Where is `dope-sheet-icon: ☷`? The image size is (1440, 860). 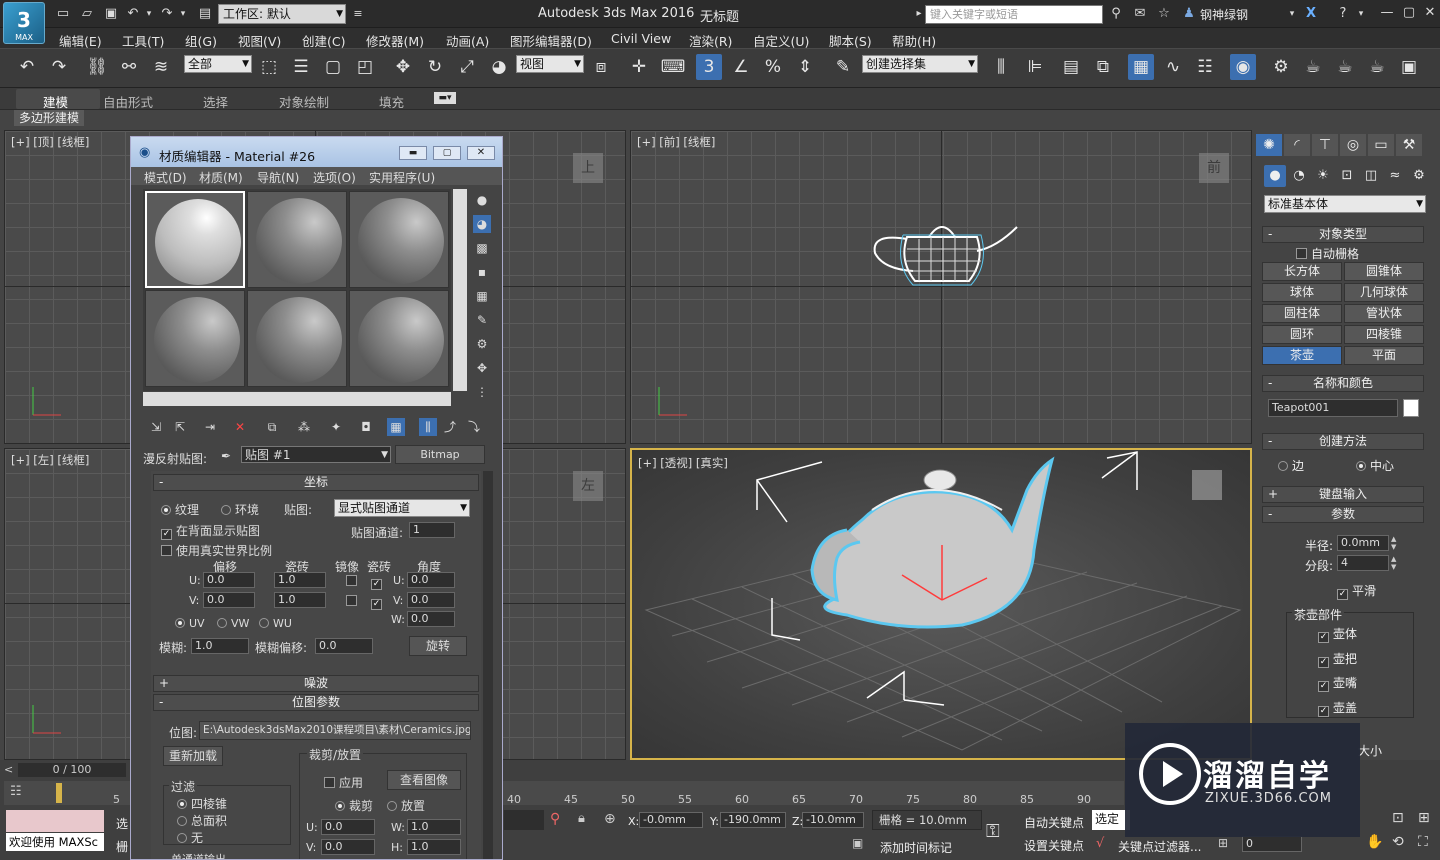
dope-sheet-icon: ☷ is located at coordinates (1205, 67).